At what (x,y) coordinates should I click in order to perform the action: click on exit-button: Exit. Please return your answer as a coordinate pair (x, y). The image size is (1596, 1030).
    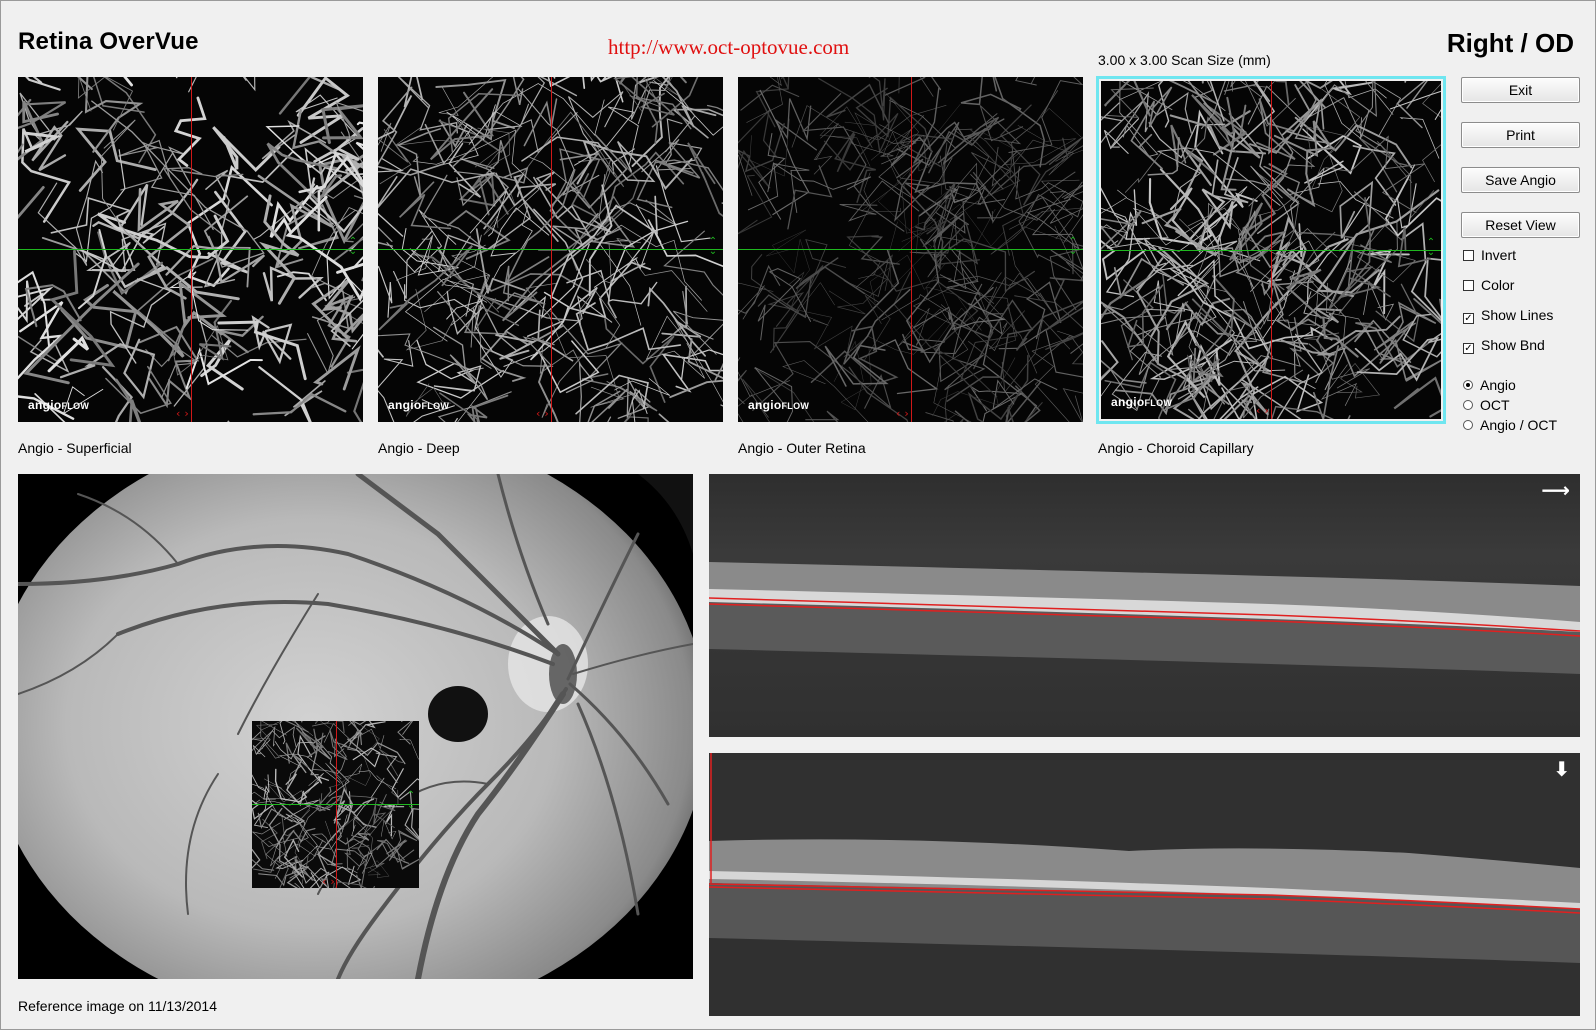
    Looking at the image, I should click on (1520, 90).